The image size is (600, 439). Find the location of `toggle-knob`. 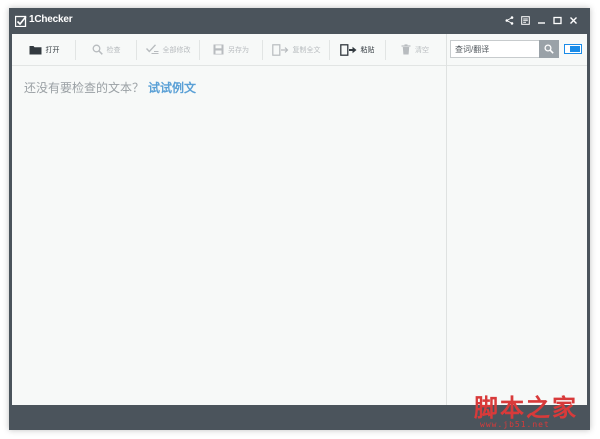

toggle-knob is located at coordinates (575, 49).